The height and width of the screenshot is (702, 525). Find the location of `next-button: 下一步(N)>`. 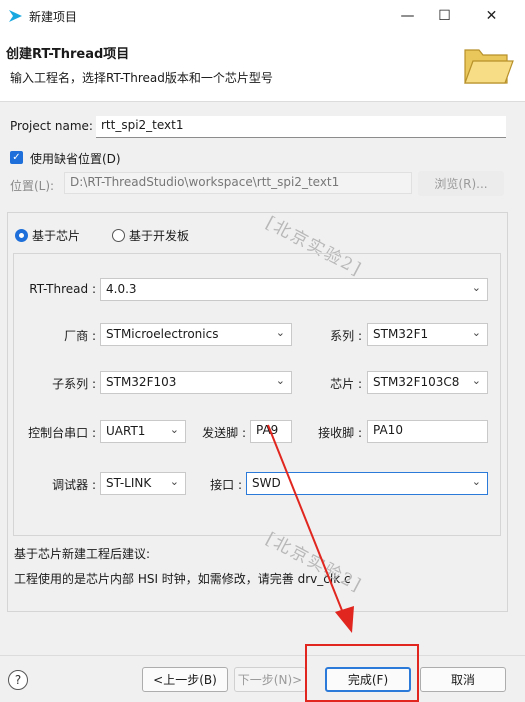

next-button: 下一步(N)> is located at coordinates (270, 679).